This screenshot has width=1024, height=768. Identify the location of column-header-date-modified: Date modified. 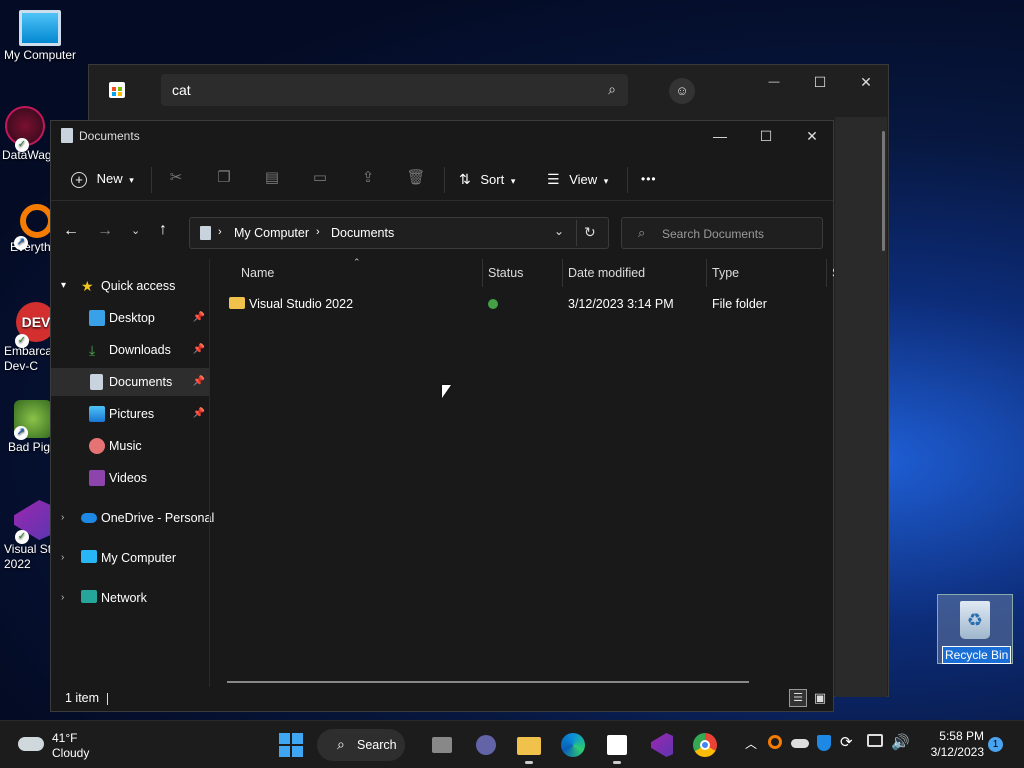
(606, 273).